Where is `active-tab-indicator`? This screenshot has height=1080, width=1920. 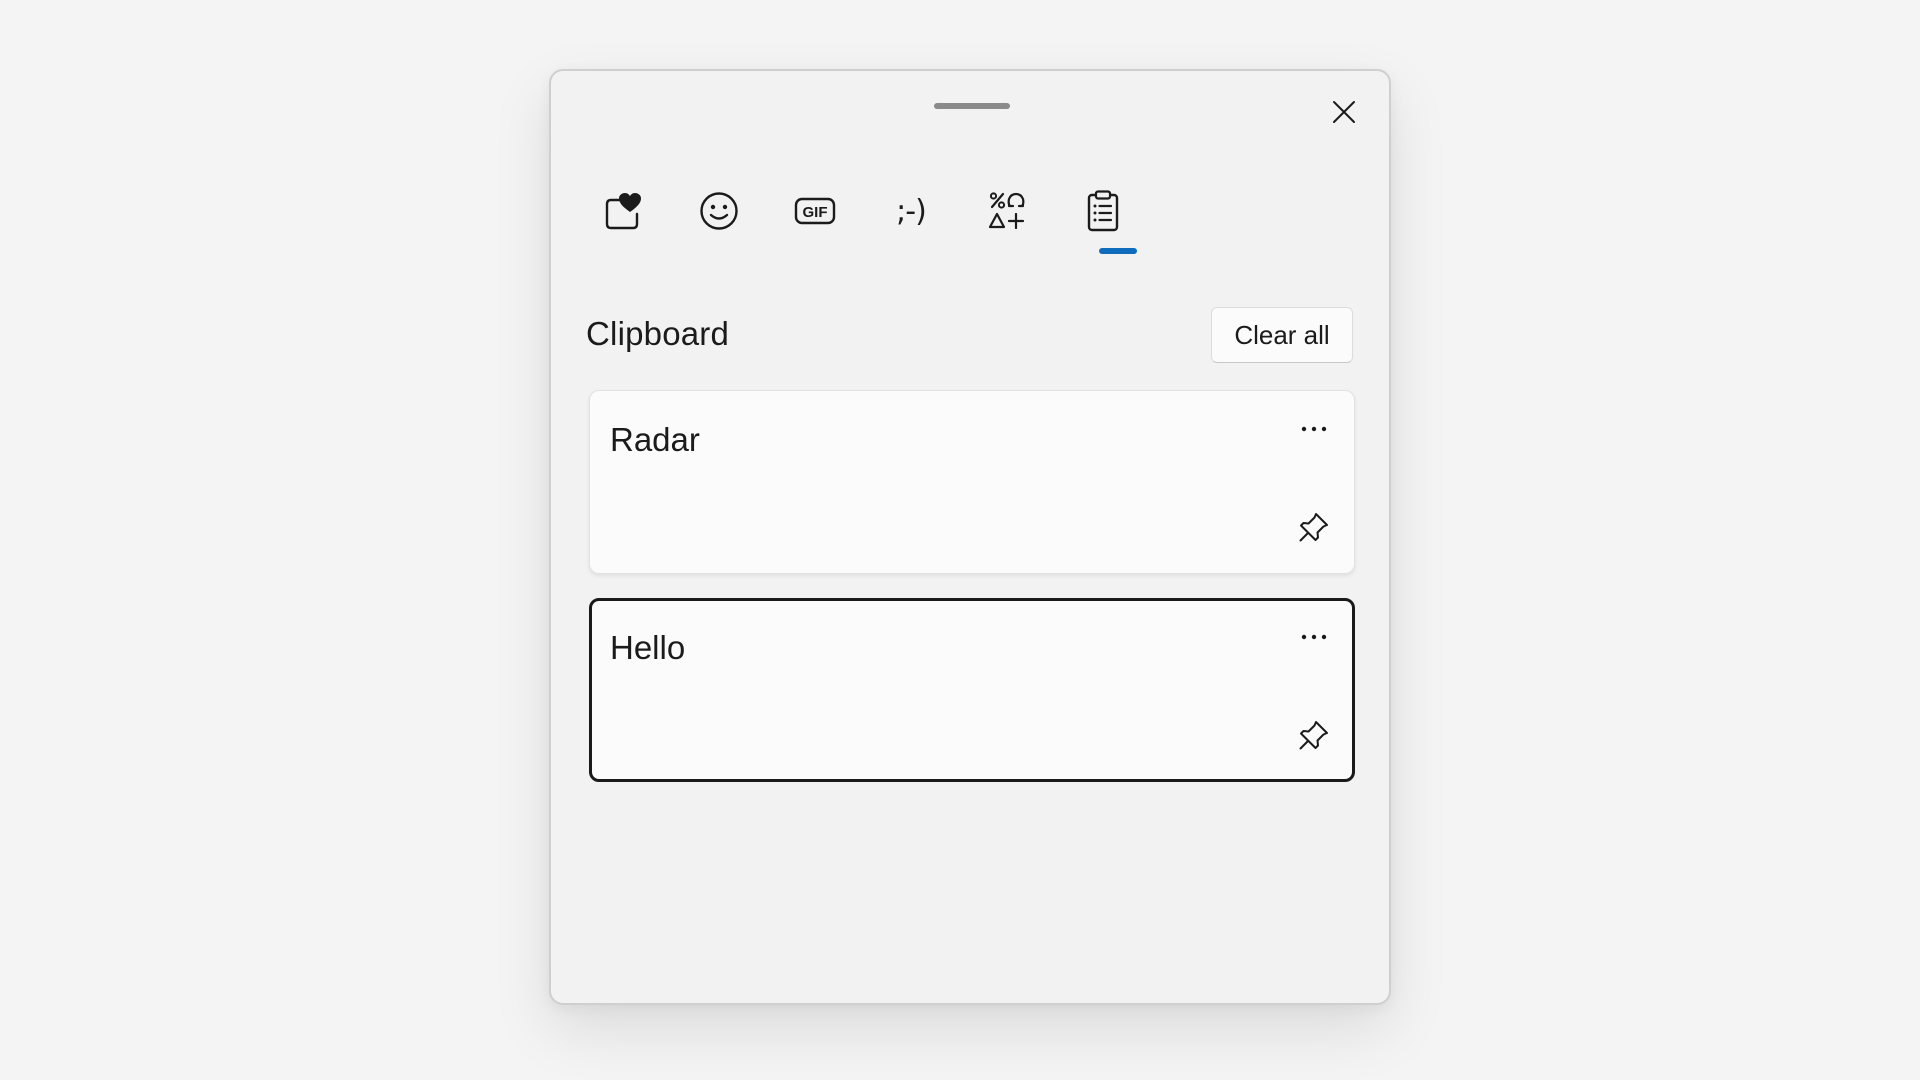 active-tab-indicator is located at coordinates (1118, 251).